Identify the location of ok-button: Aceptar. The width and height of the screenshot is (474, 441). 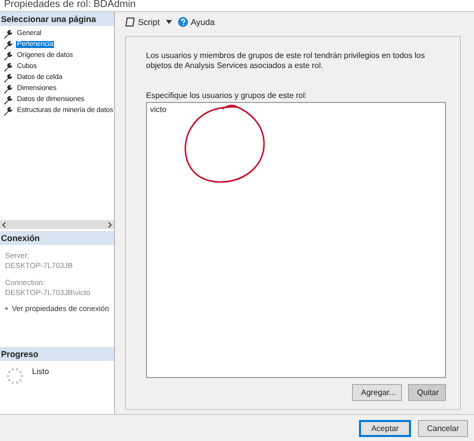
(385, 428).